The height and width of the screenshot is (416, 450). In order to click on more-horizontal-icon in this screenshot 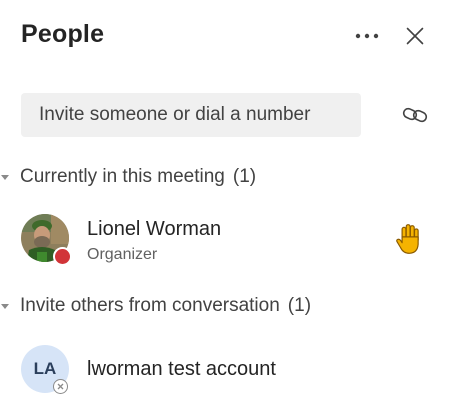, I will do `click(367, 36)`.